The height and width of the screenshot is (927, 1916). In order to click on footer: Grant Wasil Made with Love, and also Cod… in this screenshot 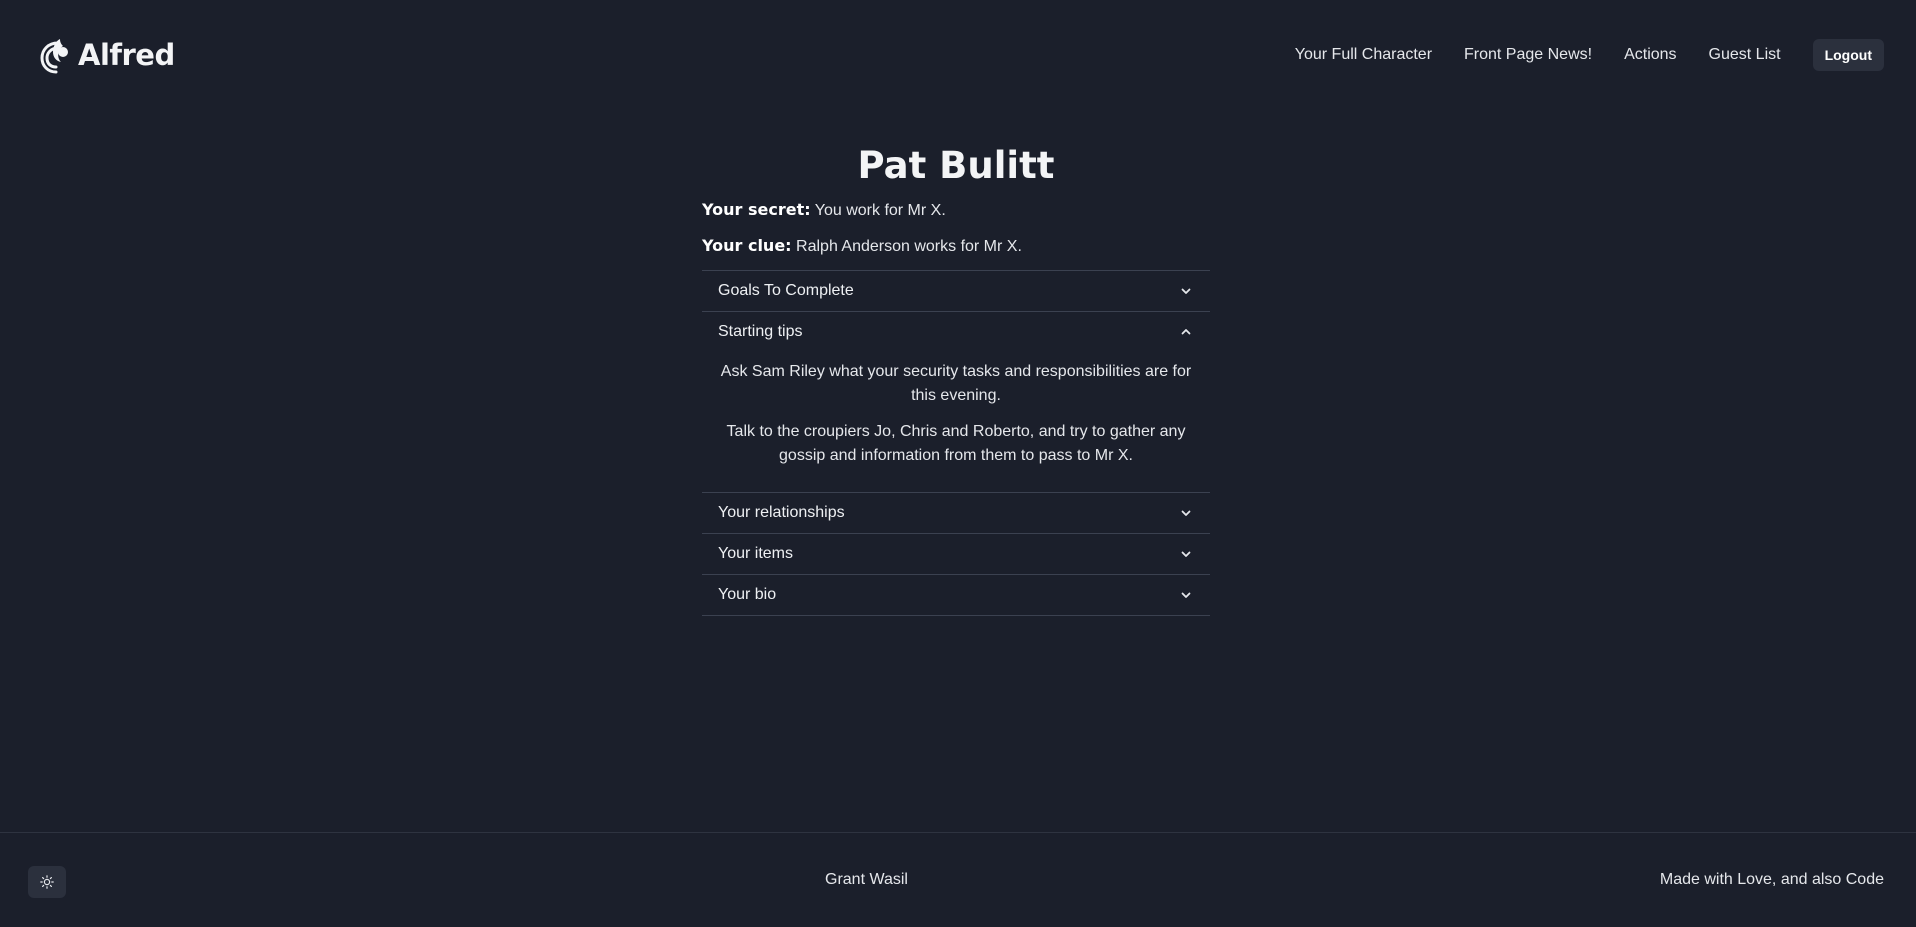, I will do `click(958, 879)`.